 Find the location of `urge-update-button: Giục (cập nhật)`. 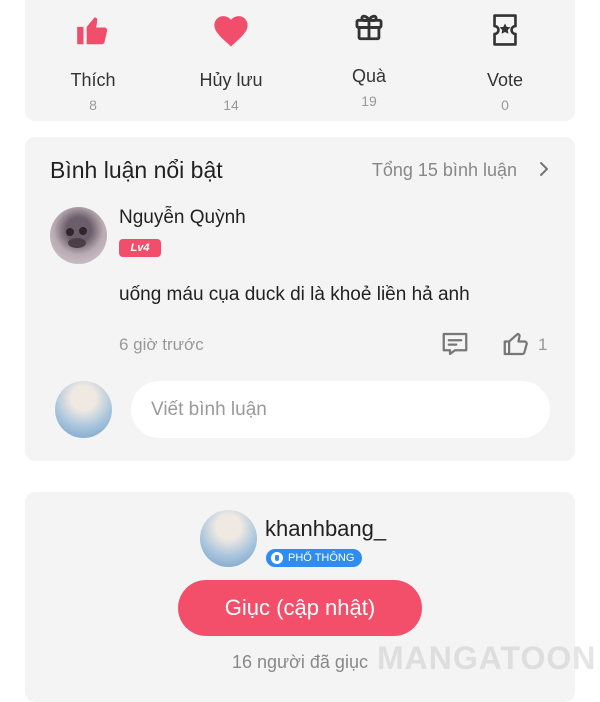

urge-update-button: Giục (cập nhật) is located at coordinates (300, 608).